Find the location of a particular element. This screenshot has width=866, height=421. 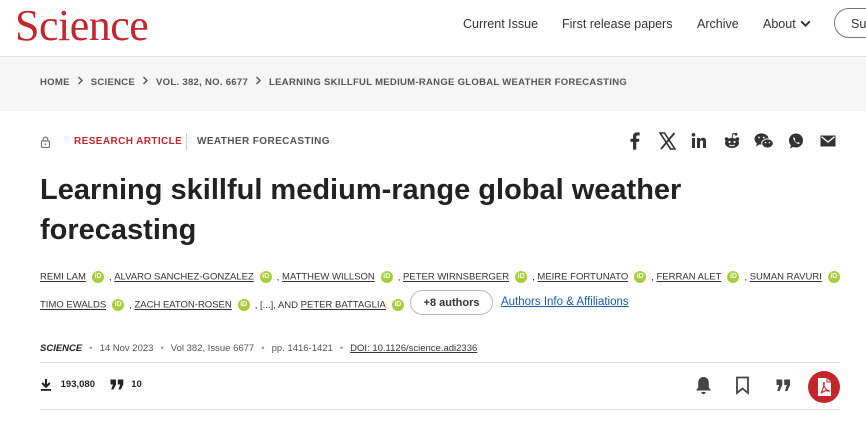

author-link: ALVARO SANCHEZ-GONZALEZ is located at coordinates (184, 277).